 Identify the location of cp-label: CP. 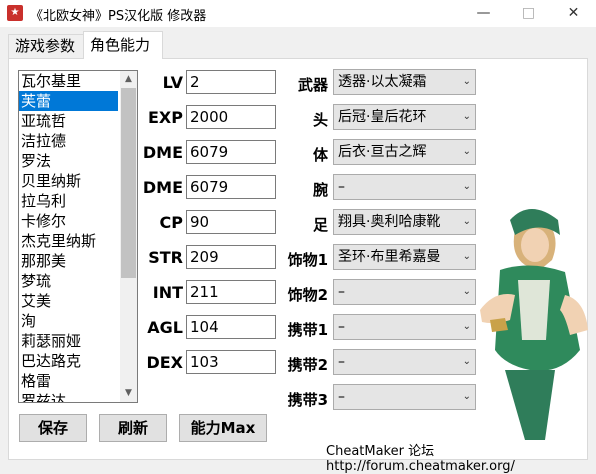
(171, 222).